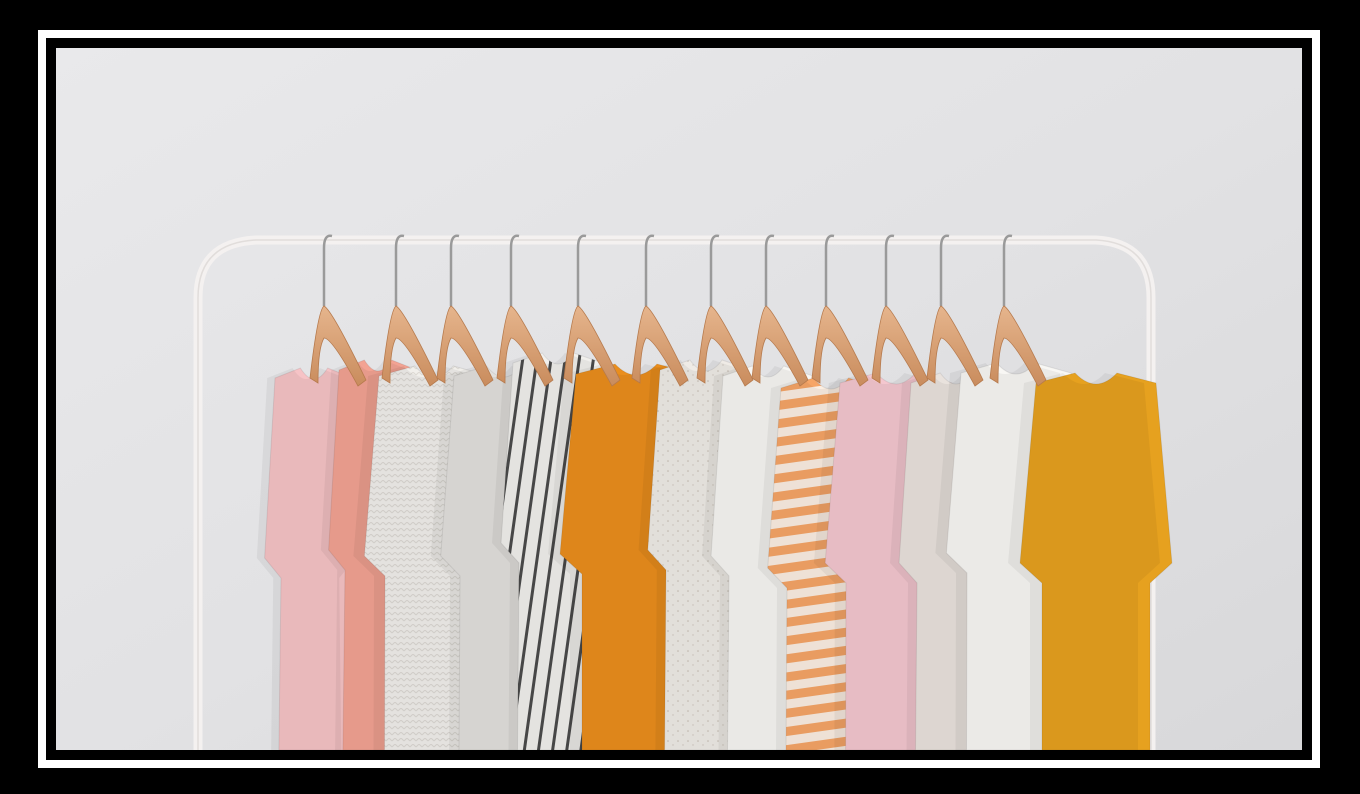 The width and height of the screenshot is (1360, 794). I want to click on mustard-dress-shade, so click(1084, 561).